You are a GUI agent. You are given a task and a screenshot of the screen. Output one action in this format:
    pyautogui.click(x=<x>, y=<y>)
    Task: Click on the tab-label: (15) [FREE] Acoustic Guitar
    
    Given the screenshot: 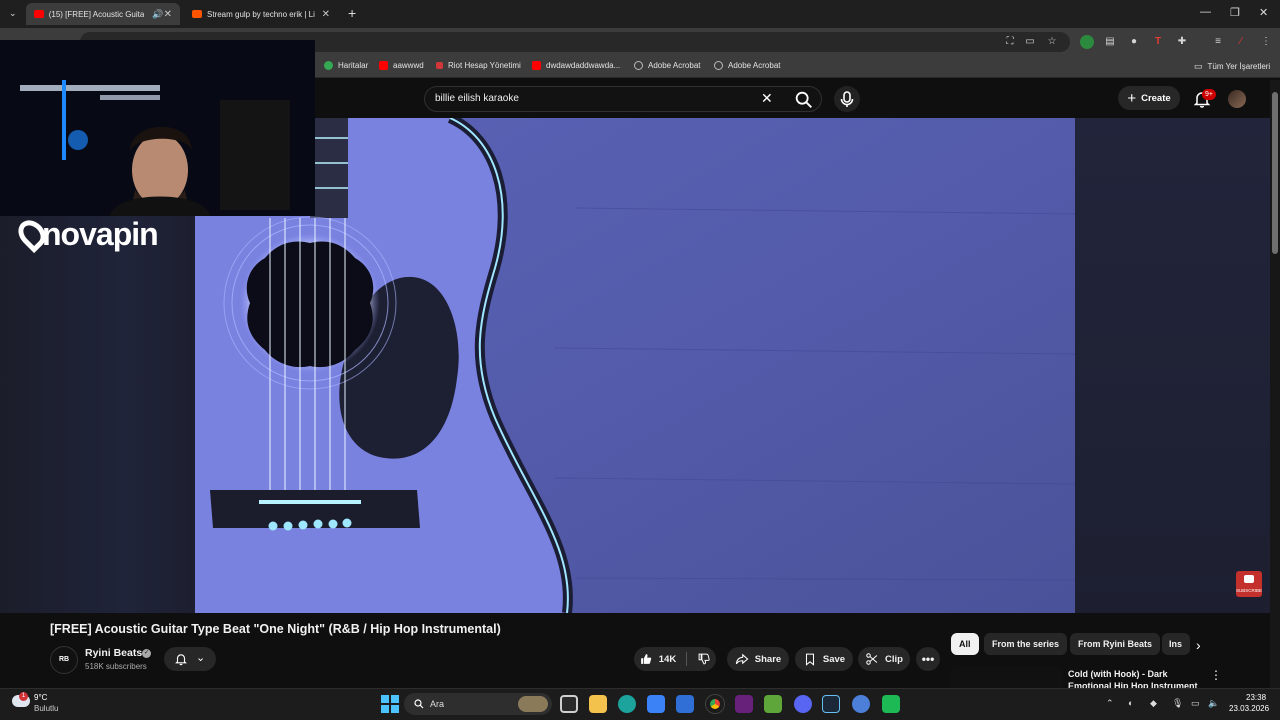 What is the action you would take?
    pyautogui.click(x=96, y=14)
    